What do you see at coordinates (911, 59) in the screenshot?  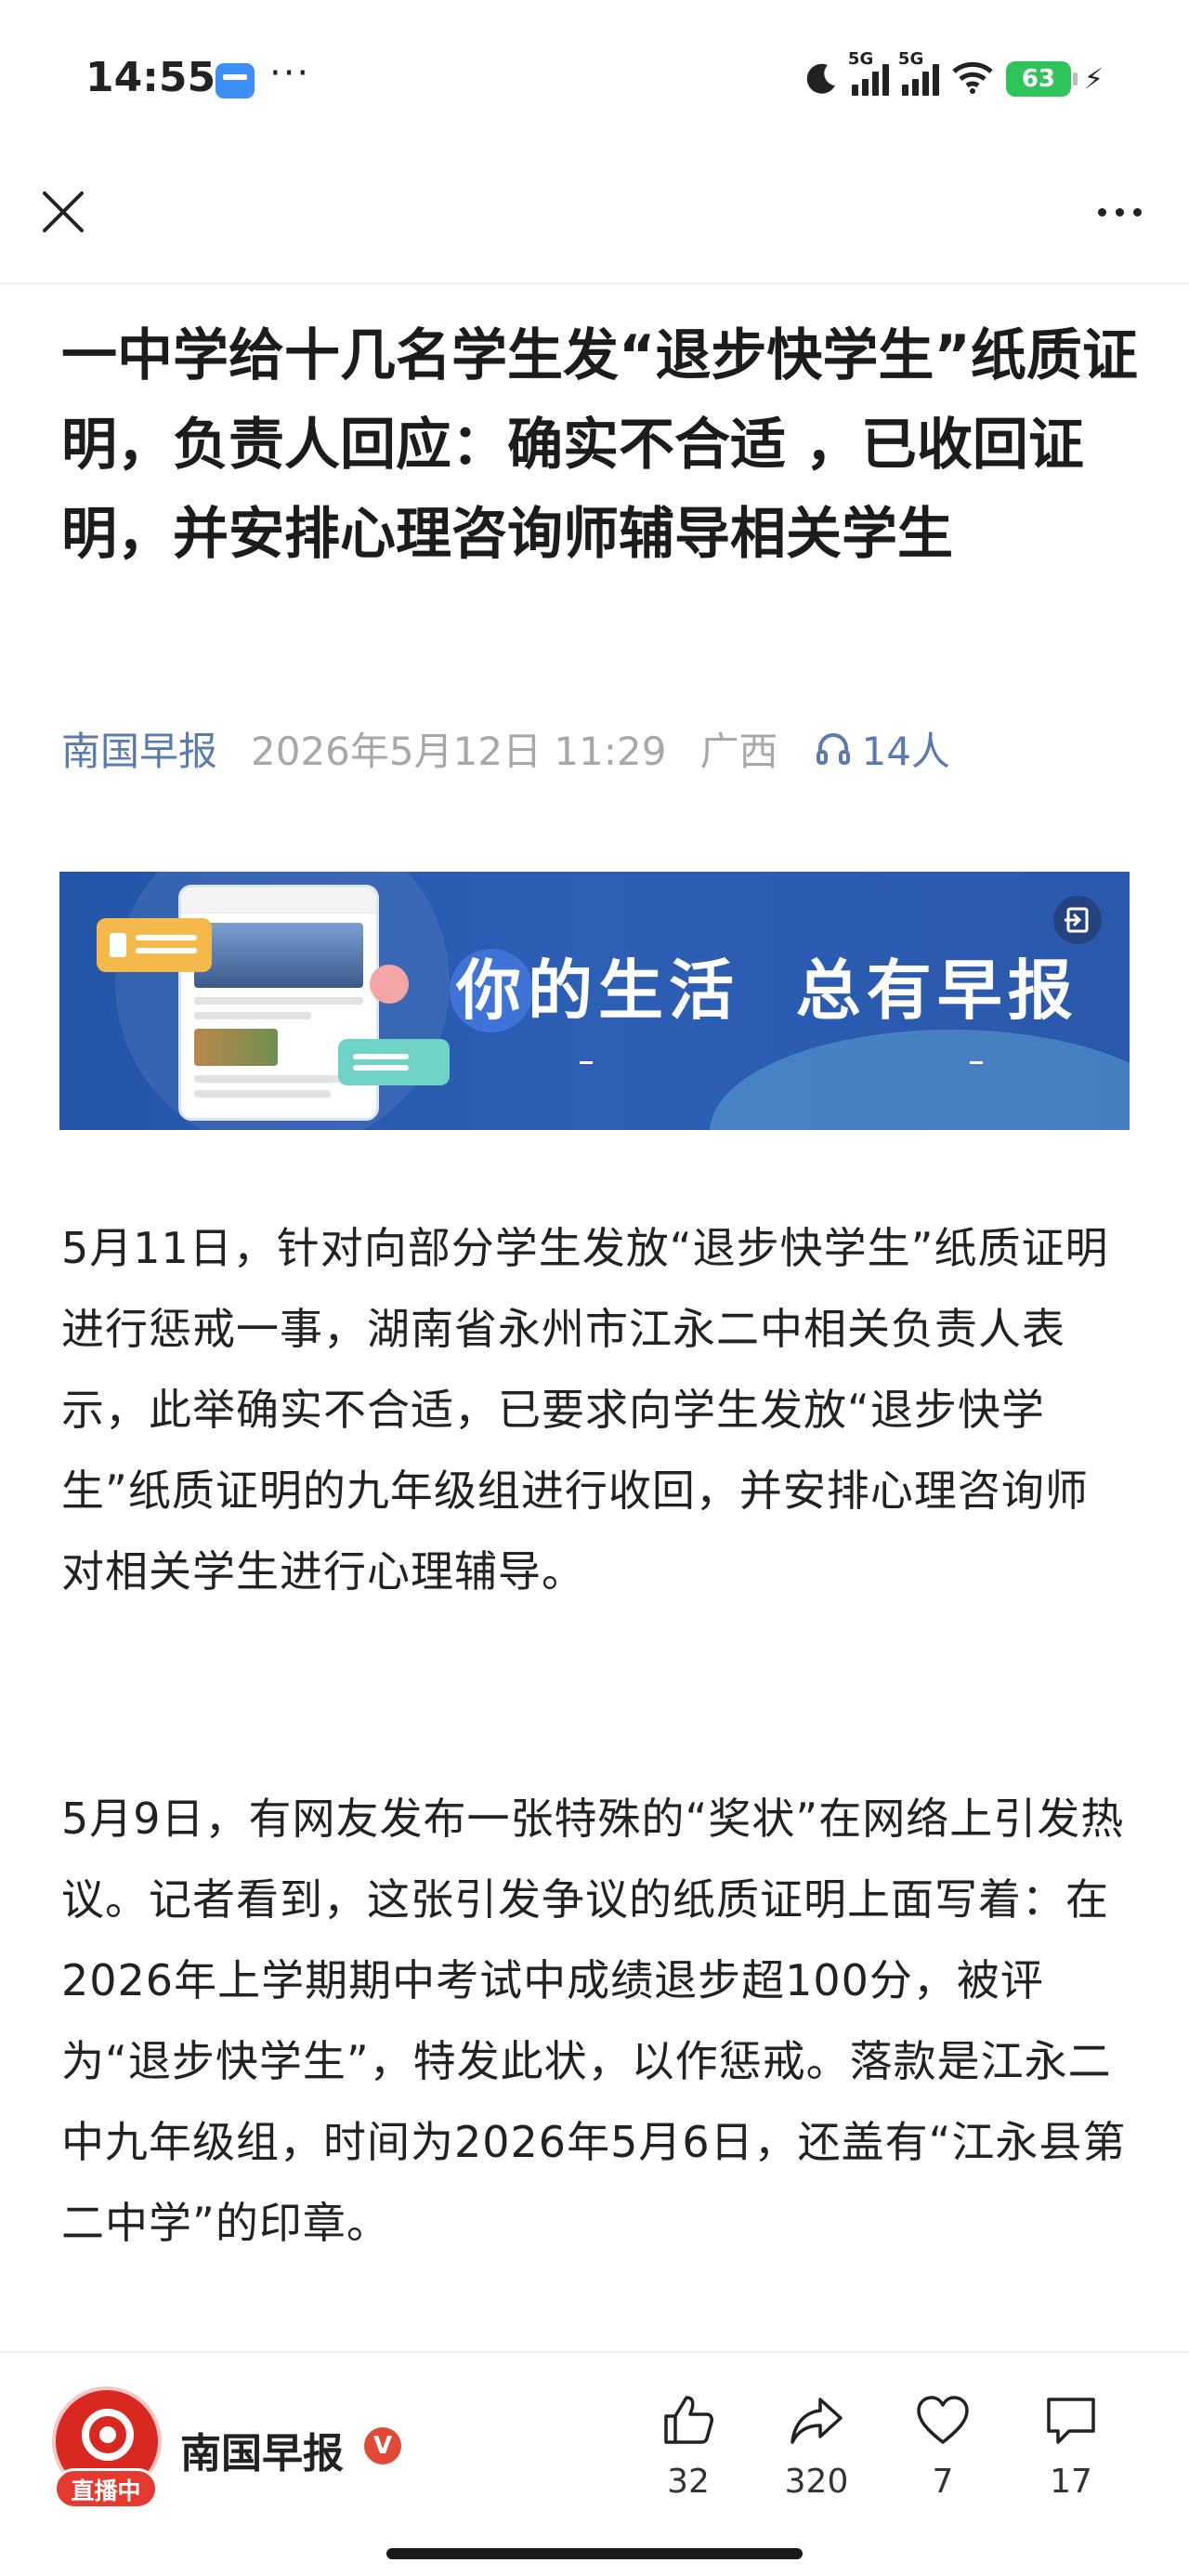 I see `network-type-label-2: 5G` at bounding box center [911, 59].